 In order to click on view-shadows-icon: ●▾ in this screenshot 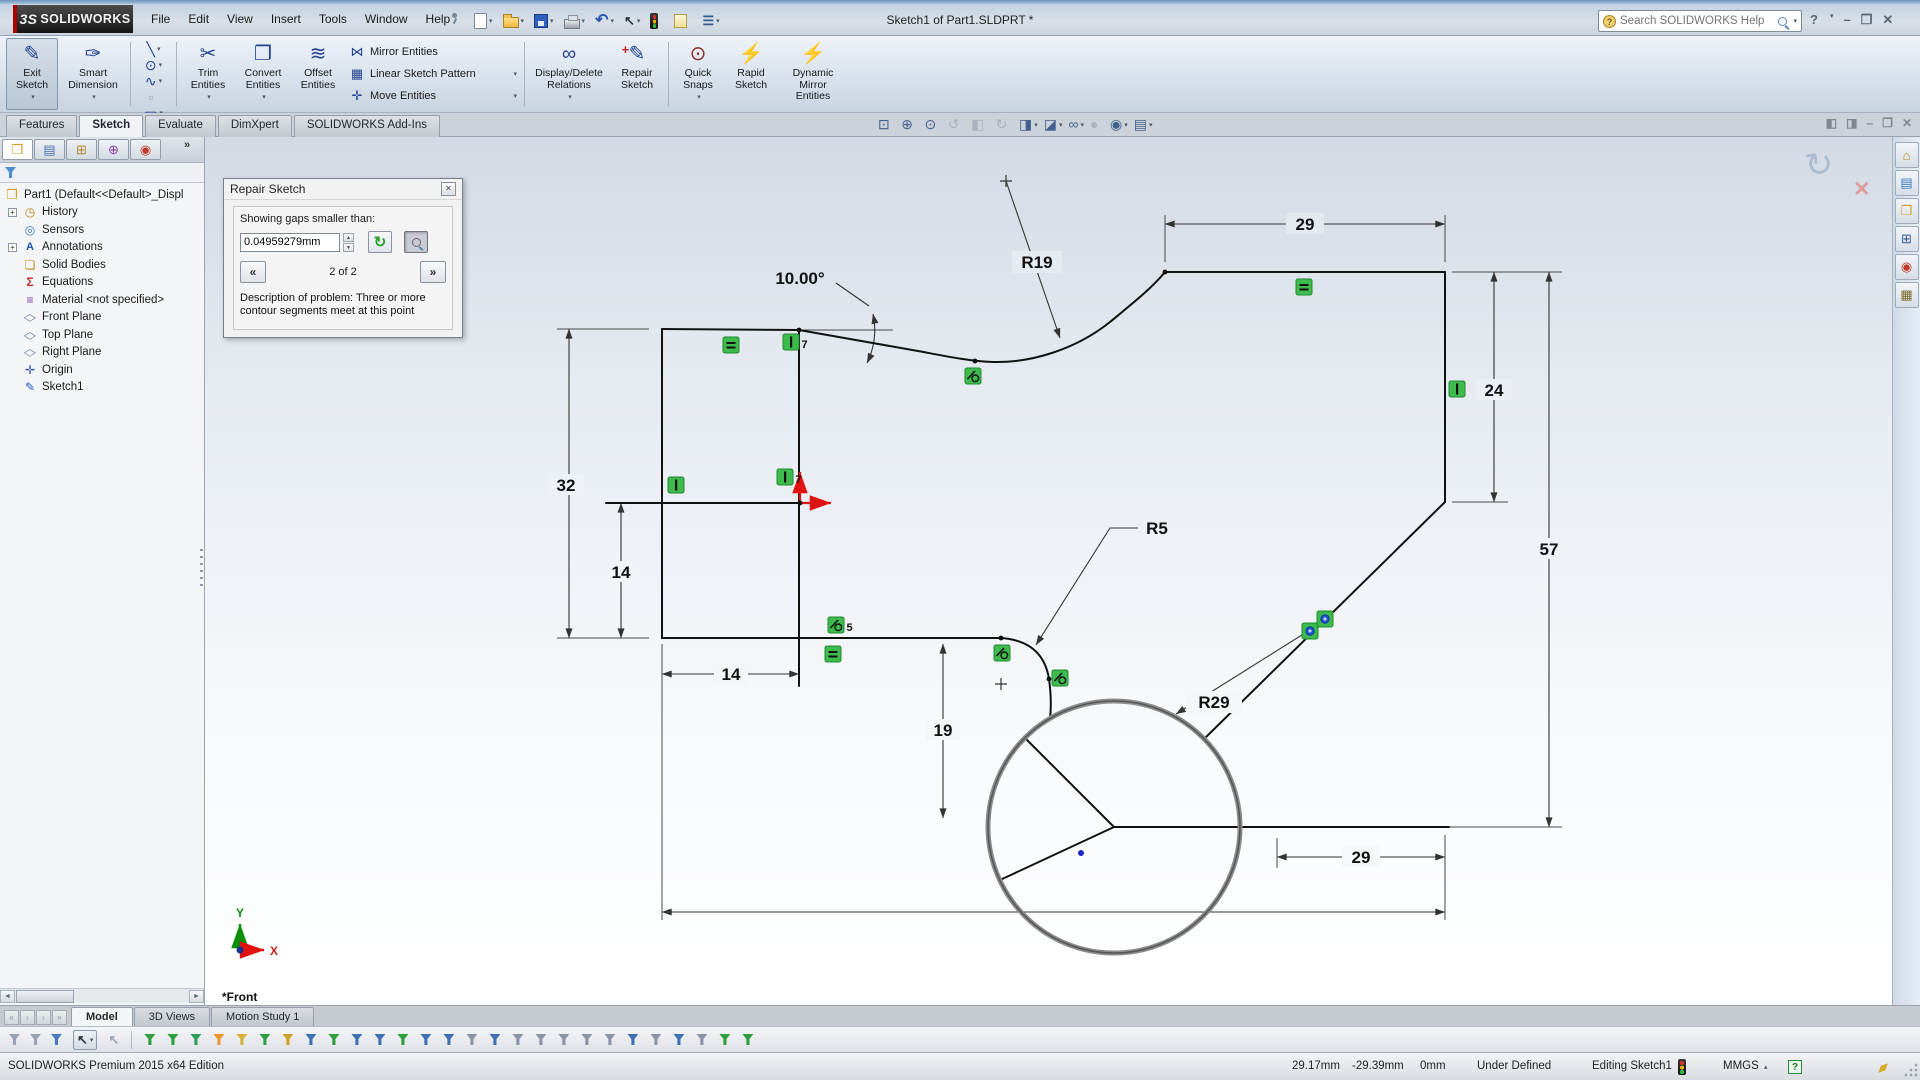, I will do `click(1097, 124)`.